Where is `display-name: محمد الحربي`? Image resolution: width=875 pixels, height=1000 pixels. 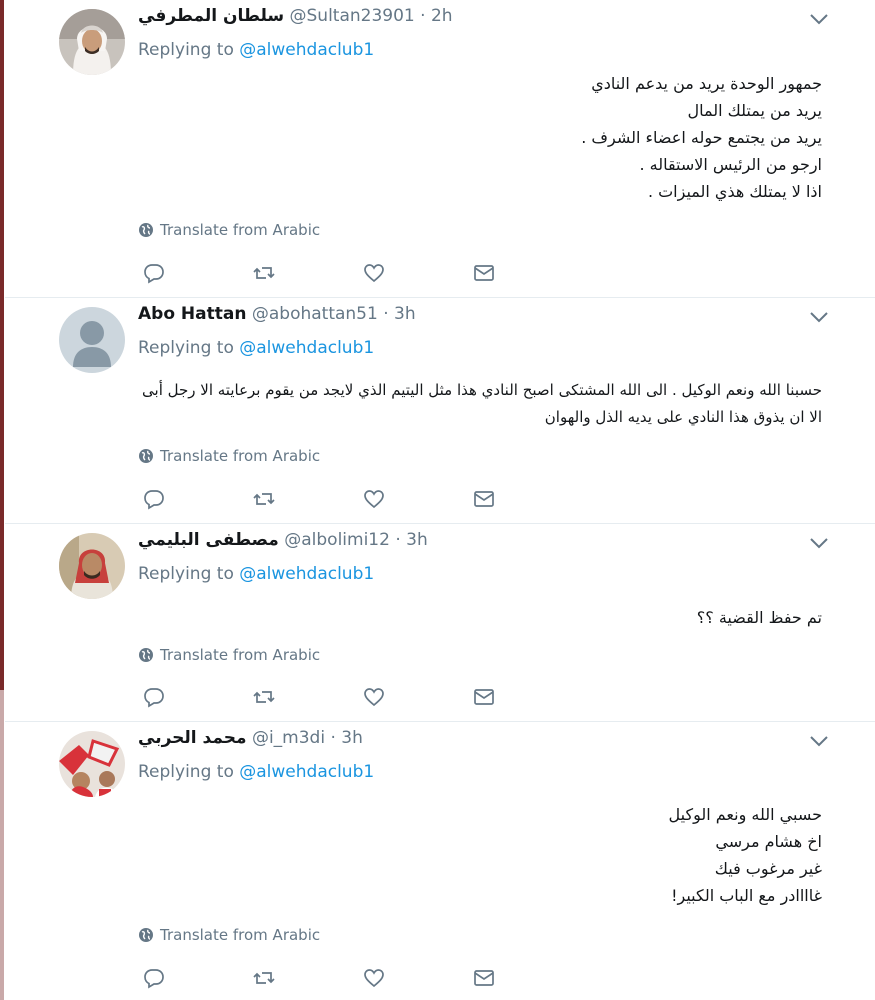
display-name: محمد الحربي is located at coordinates (192, 738).